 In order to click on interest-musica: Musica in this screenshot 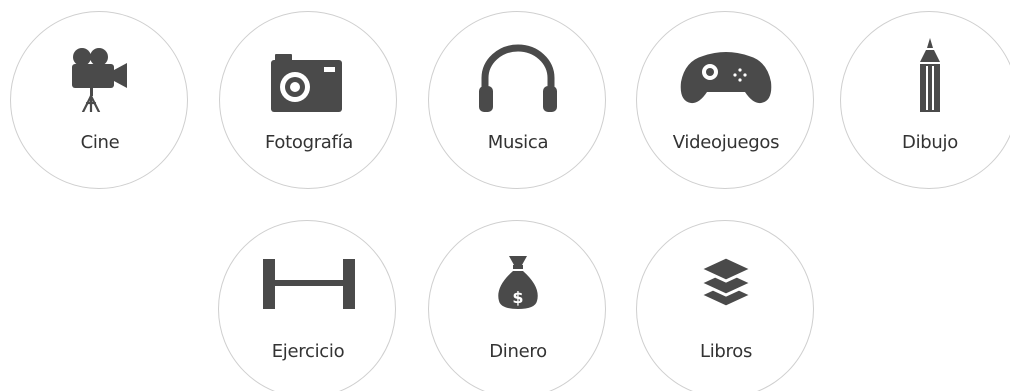, I will do `click(517, 100)`.